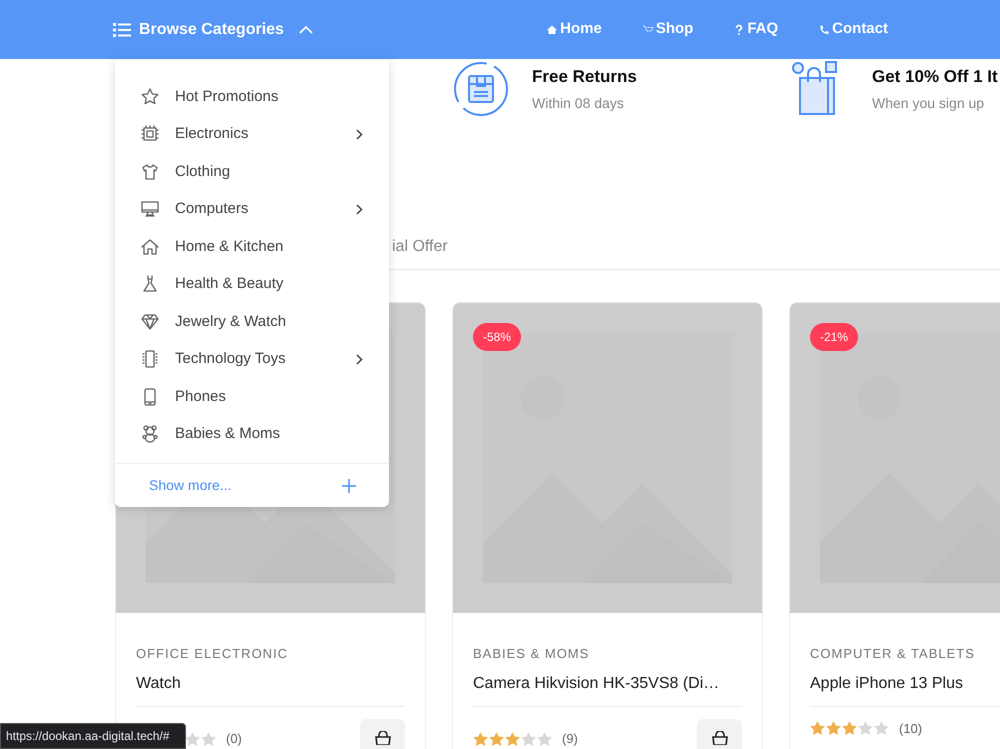 The height and width of the screenshot is (749, 1000). Describe the element at coordinates (935, 77) in the screenshot. I see `feature-title: Get 10% Off 1 It` at that location.